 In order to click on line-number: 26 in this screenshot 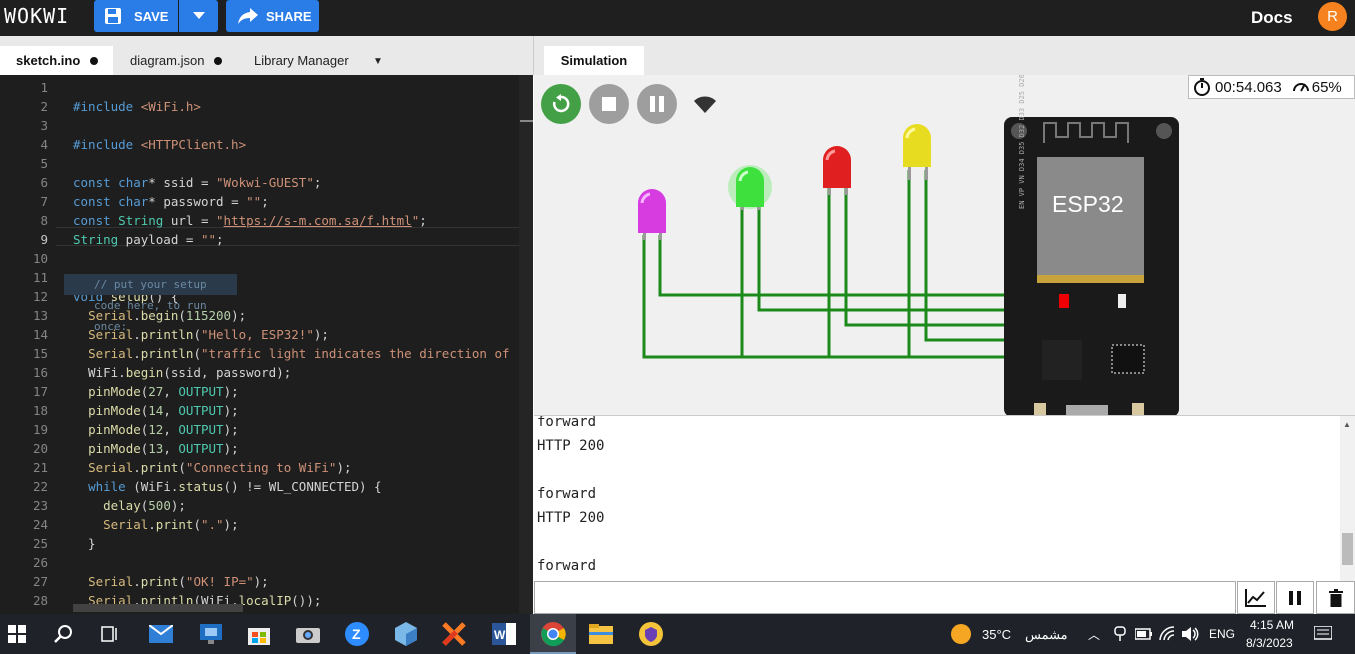, I will do `click(40, 562)`.